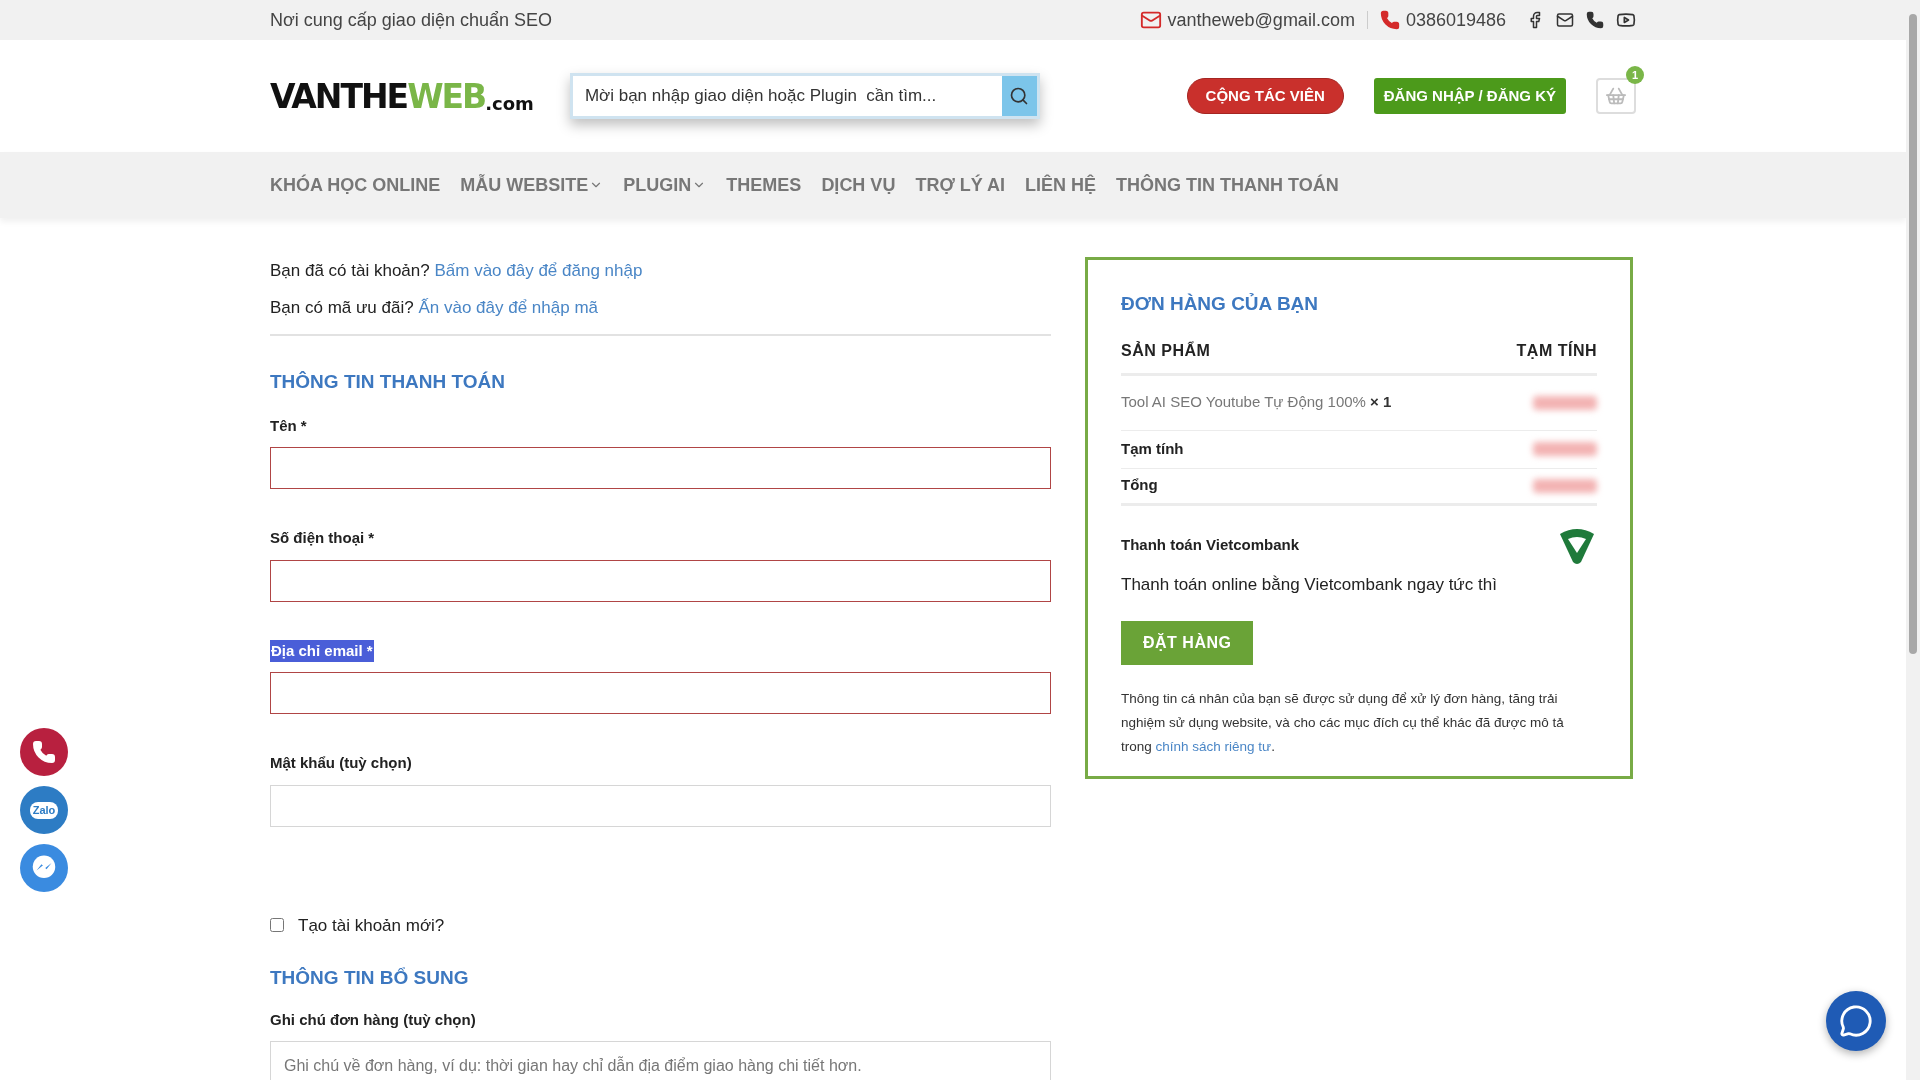  What do you see at coordinates (660, 1060) in the screenshot?
I see `note-field: Ghi chú về đơn hàng, ví dụ: thời gian hay chỉ dẫn địa điểm giao hàng chi tiết hơn.` at bounding box center [660, 1060].